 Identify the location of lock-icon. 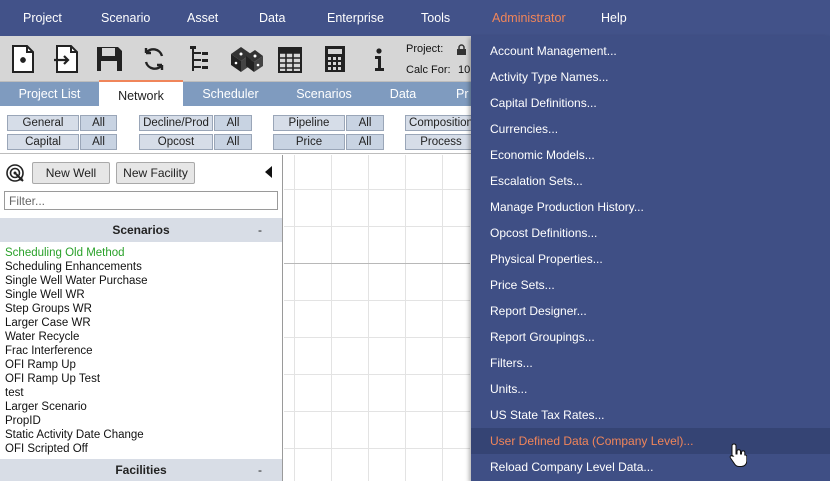
(461, 49).